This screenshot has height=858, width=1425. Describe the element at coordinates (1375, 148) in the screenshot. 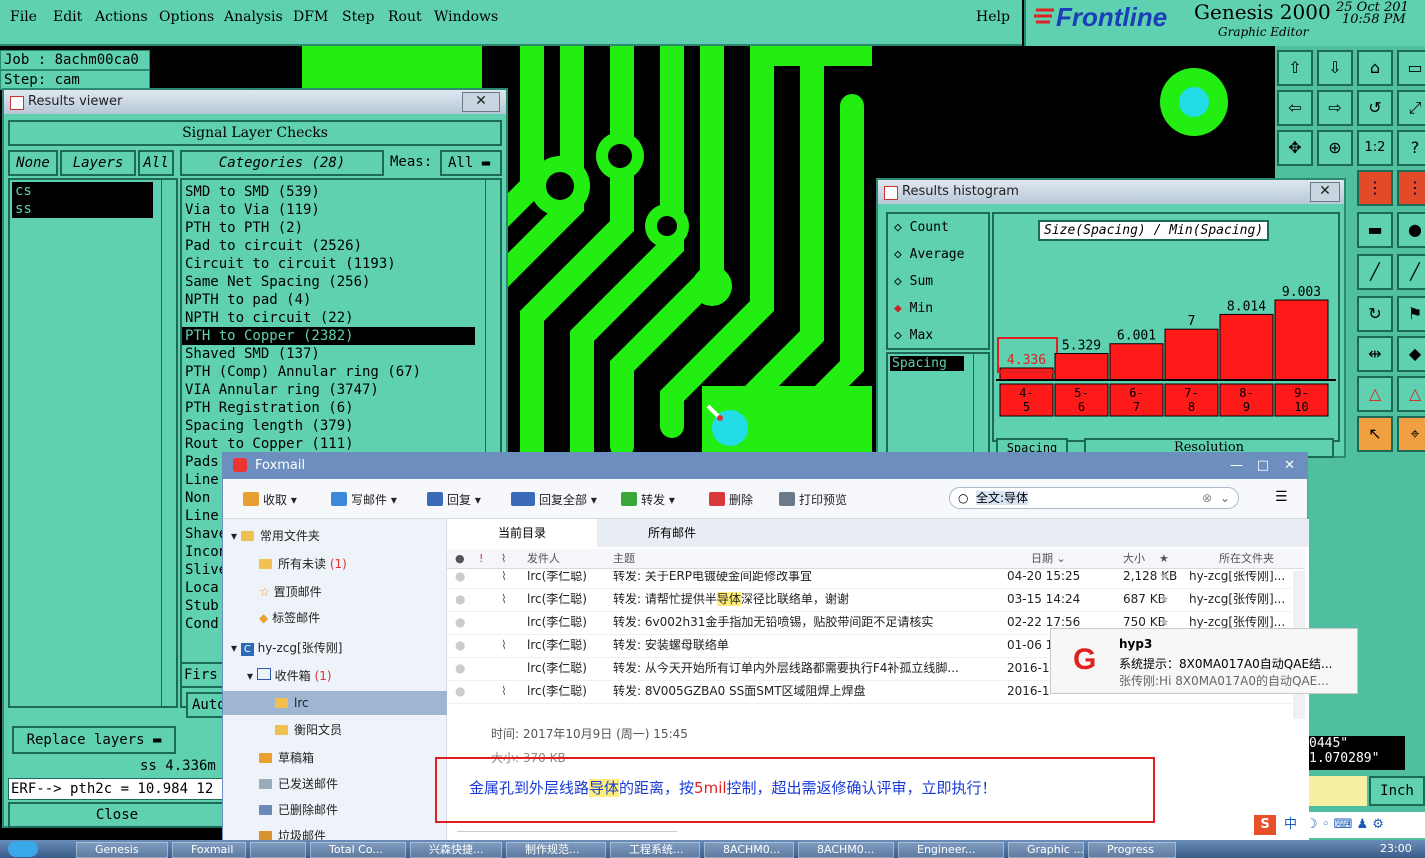

I see `toolbar-scale-icon: 1:2` at that location.